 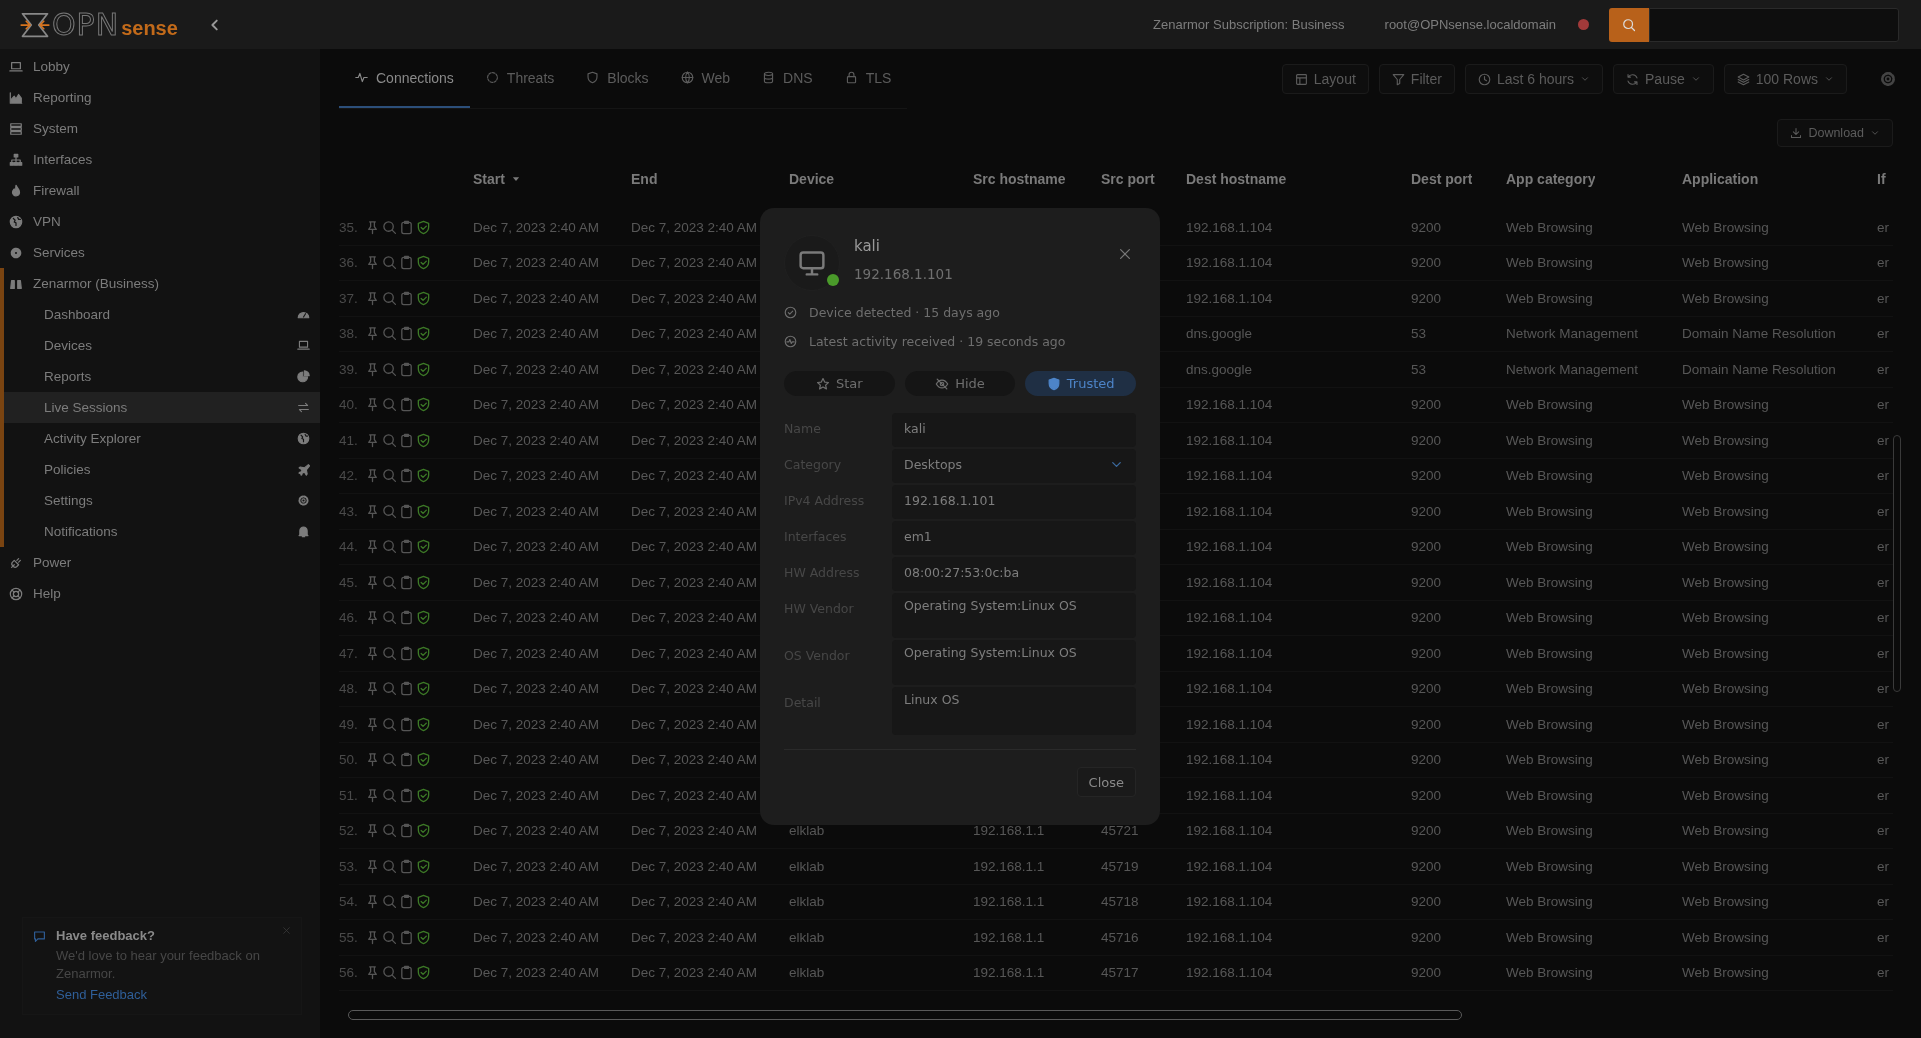 I want to click on text-area: Linux OS, so click(x=1014, y=711).